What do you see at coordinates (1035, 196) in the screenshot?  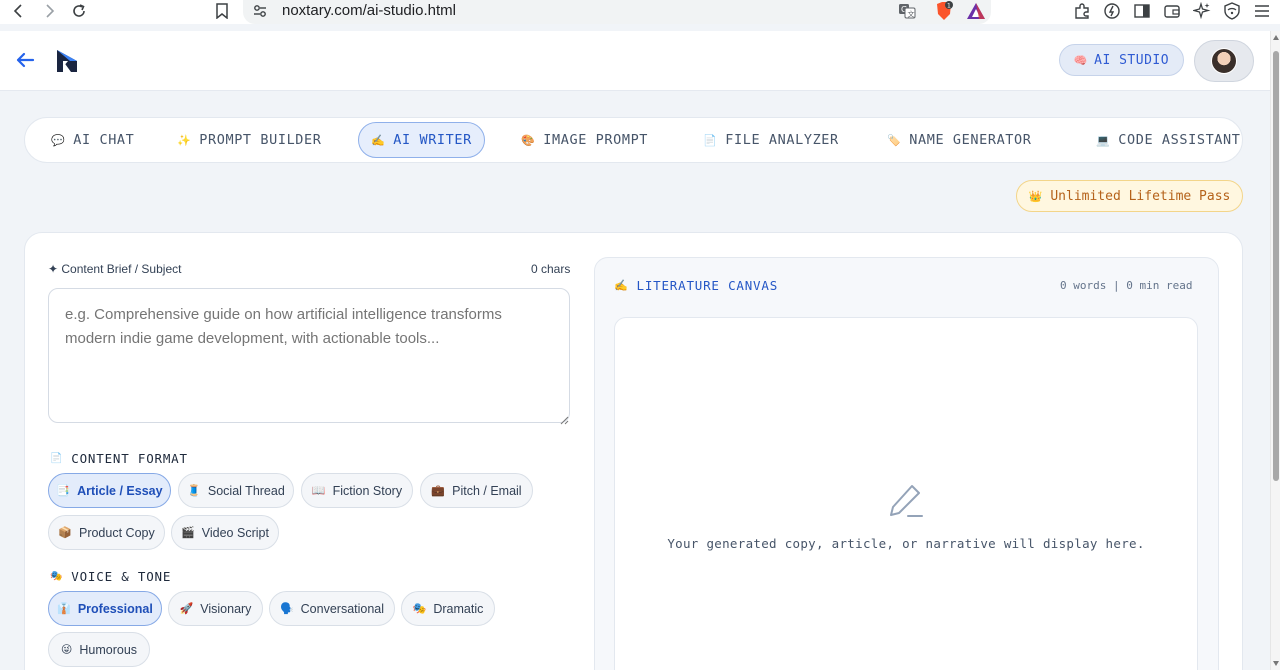 I see `crown-icon: 👑` at bounding box center [1035, 196].